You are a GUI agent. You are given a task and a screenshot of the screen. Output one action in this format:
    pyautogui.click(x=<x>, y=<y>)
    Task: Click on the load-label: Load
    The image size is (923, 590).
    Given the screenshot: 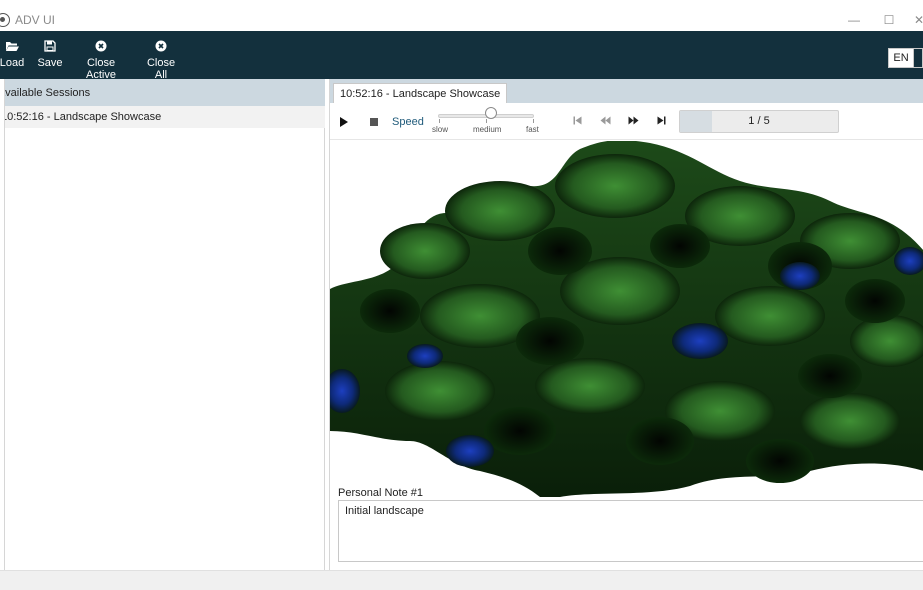 What is the action you would take?
    pyautogui.click(x=12, y=63)
    